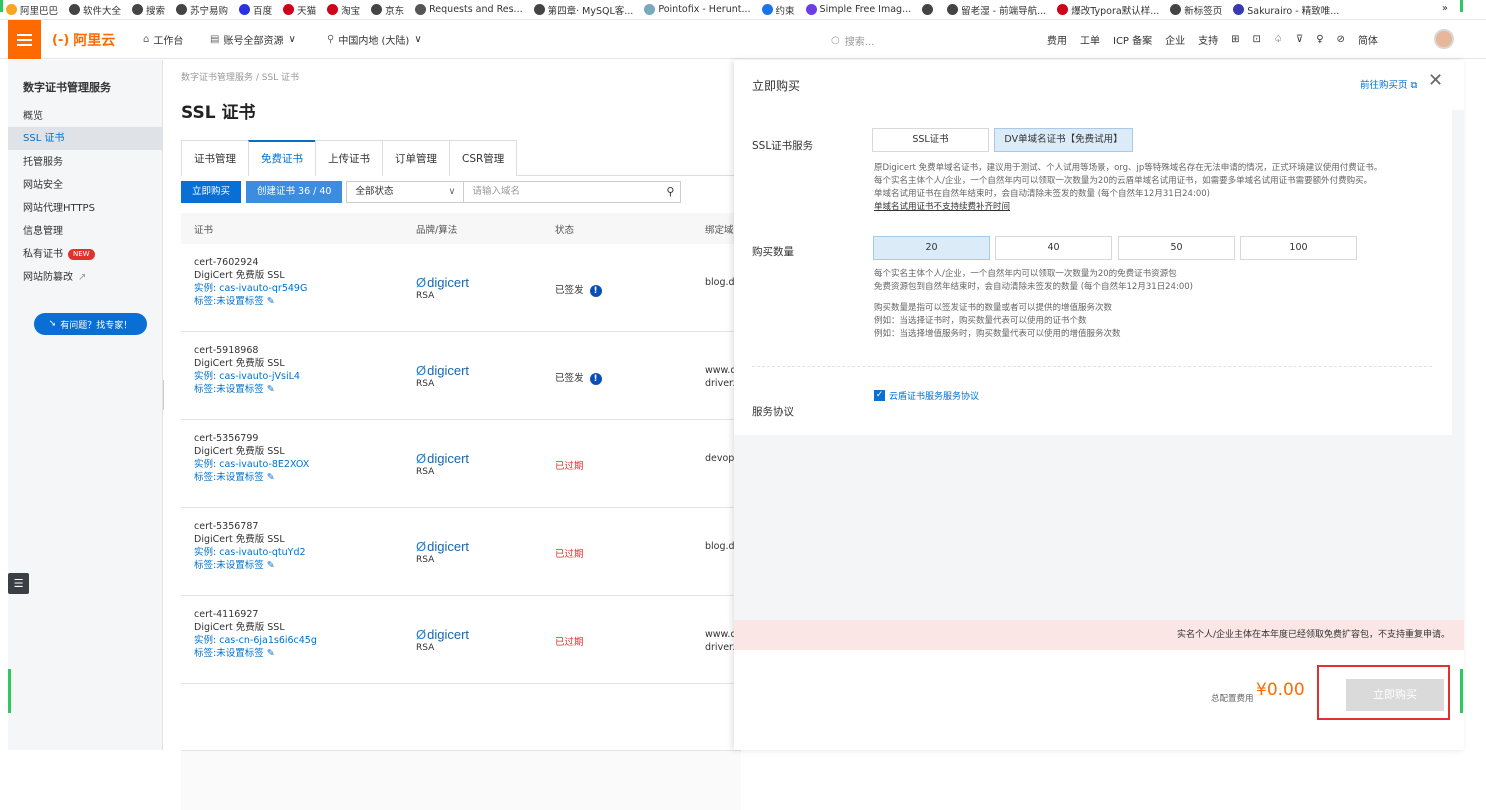 The image size is (1486, 810). Describe the element at coordinates (483, 158) in the screenshot. I see `tab-csr: CSR管理` at that location.